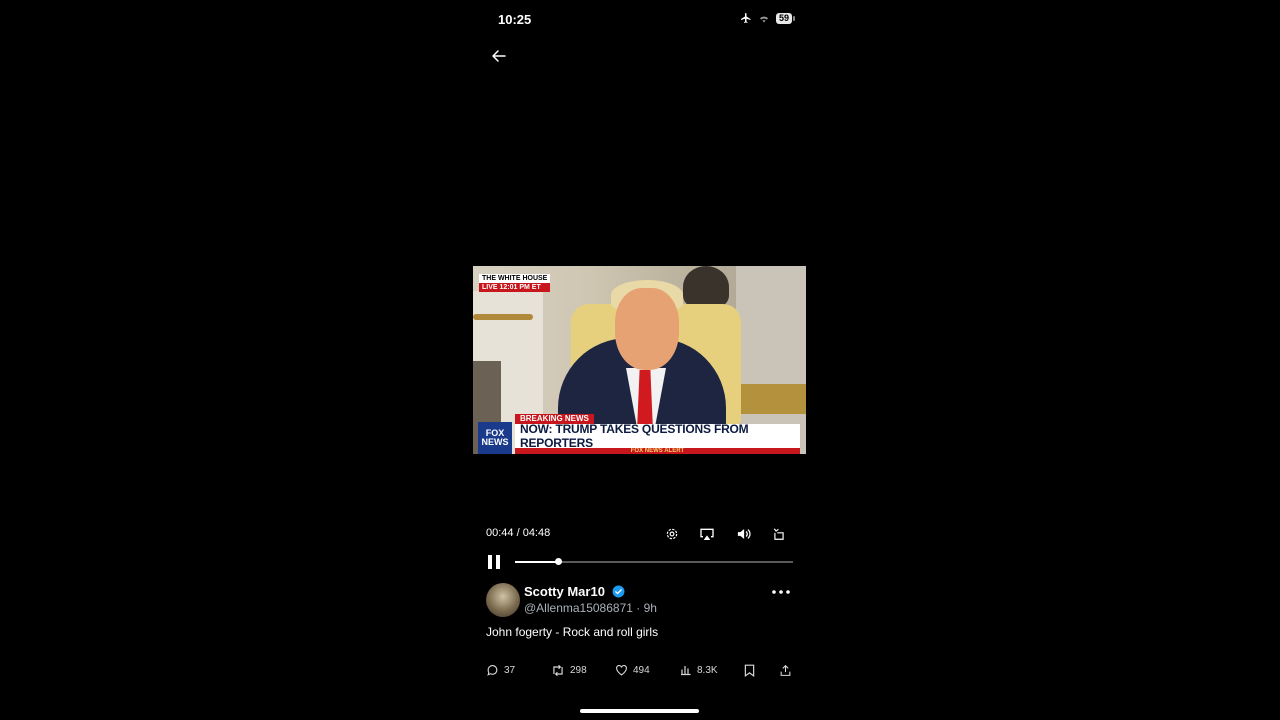 This screenshot has height=720, width=1280. I want to click on pause-icon, so click(494, 562).